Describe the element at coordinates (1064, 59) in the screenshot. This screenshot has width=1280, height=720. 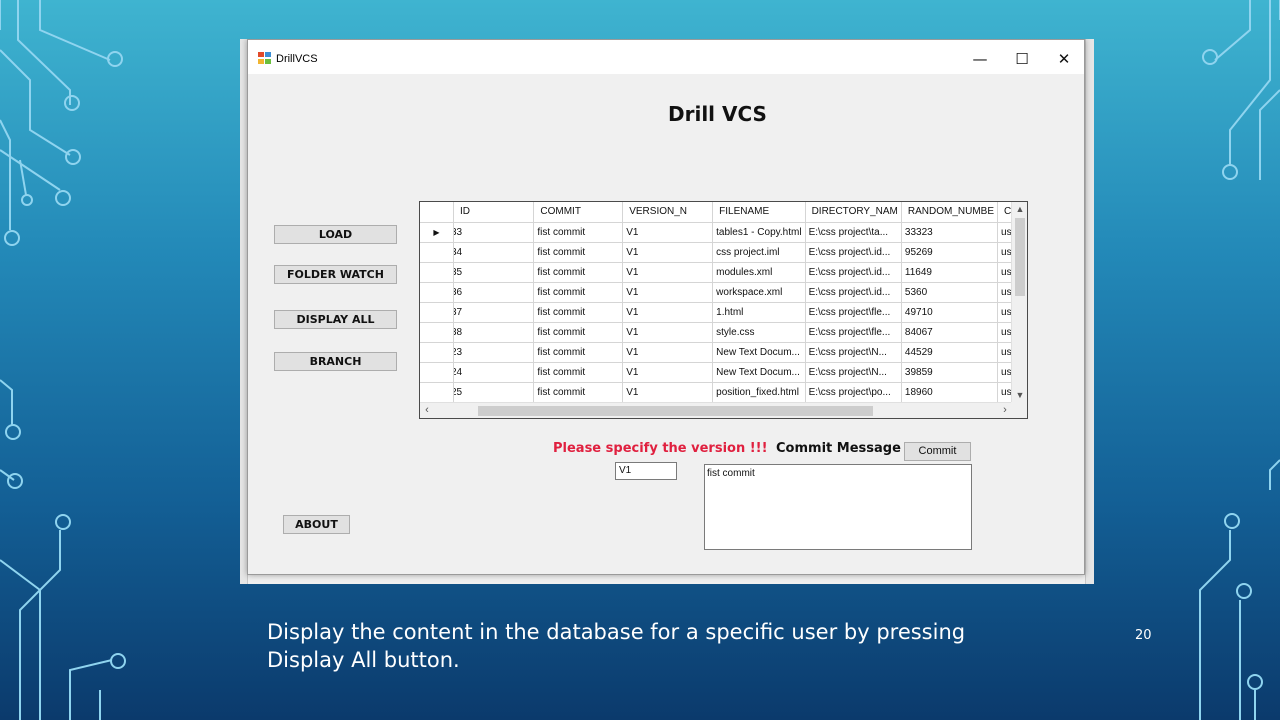
I see `close-button: ✕` at that location.